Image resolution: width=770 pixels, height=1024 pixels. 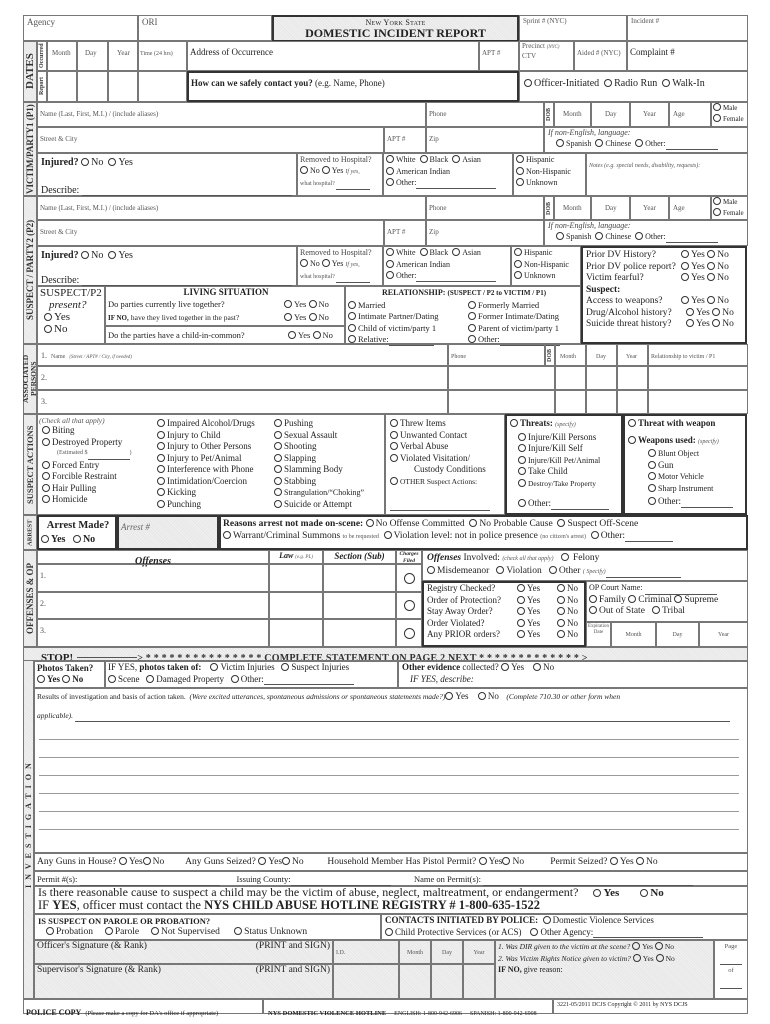 What do you see at coordinates (730, 119) in the screenshot?
I see `victim-female-radio: Female` at bounding box center [730, 119].